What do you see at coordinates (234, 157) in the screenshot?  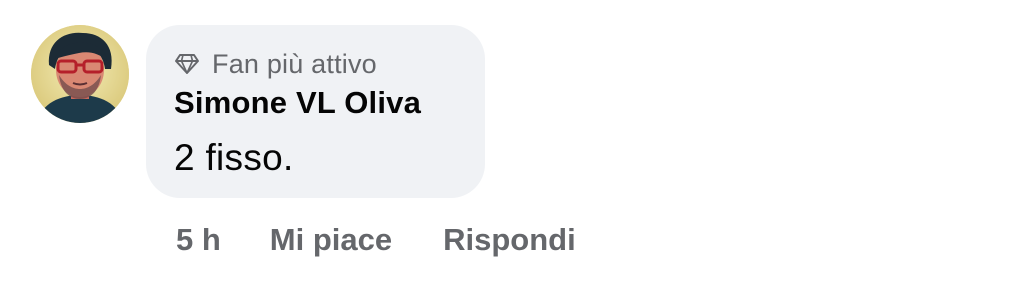 I see `comment-text: 2 fisso.` at bounding box center [234, 157].